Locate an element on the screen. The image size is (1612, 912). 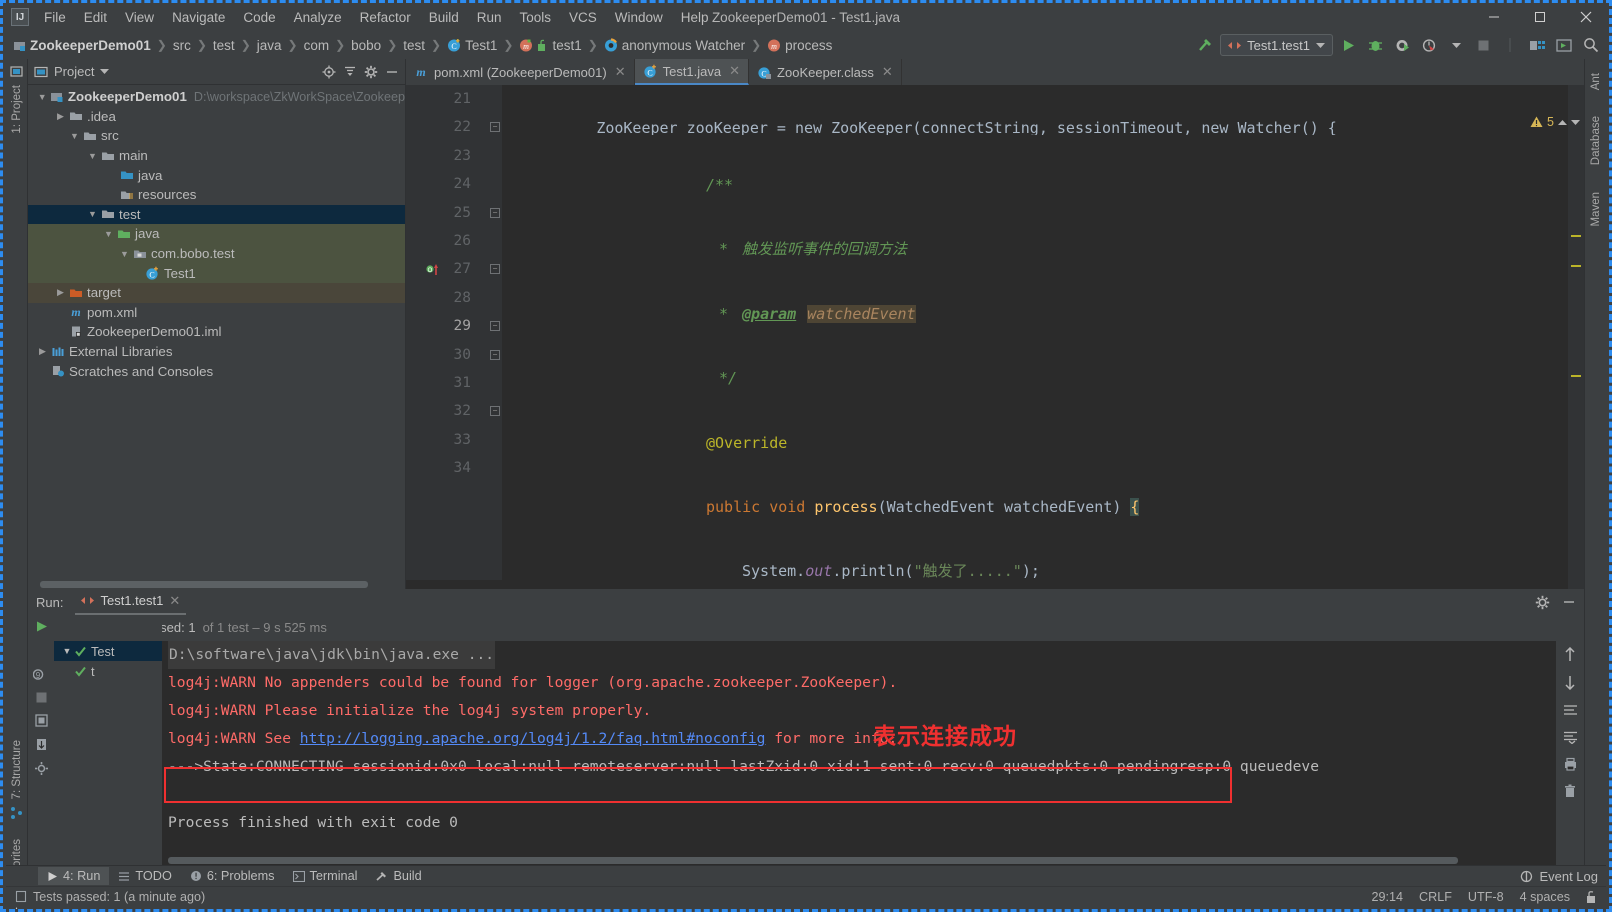
tab-test1-java: C Test1.java ✕ is located at coordinates (692, 72).